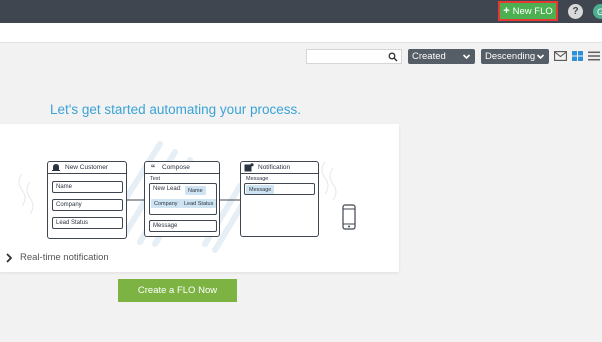  I want to click on mail-icon, so click(560, 56).